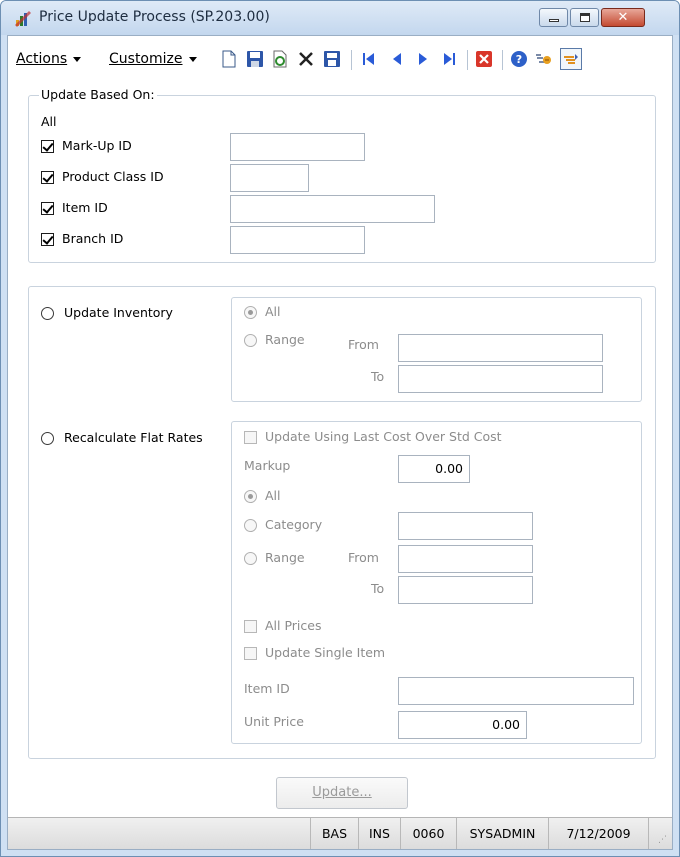 The image size is (680, 857). Describe the element at coordinates (273, 311) in the screenshot. I see `inventory-all-label: All` at that location.